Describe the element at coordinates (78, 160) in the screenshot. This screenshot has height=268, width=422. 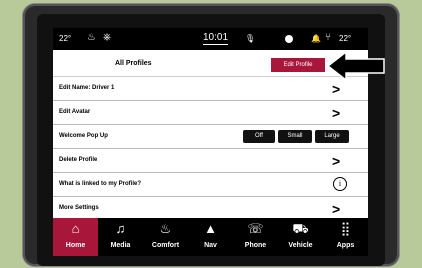
I see `delete-profile-label: Delete Profile` at that location.